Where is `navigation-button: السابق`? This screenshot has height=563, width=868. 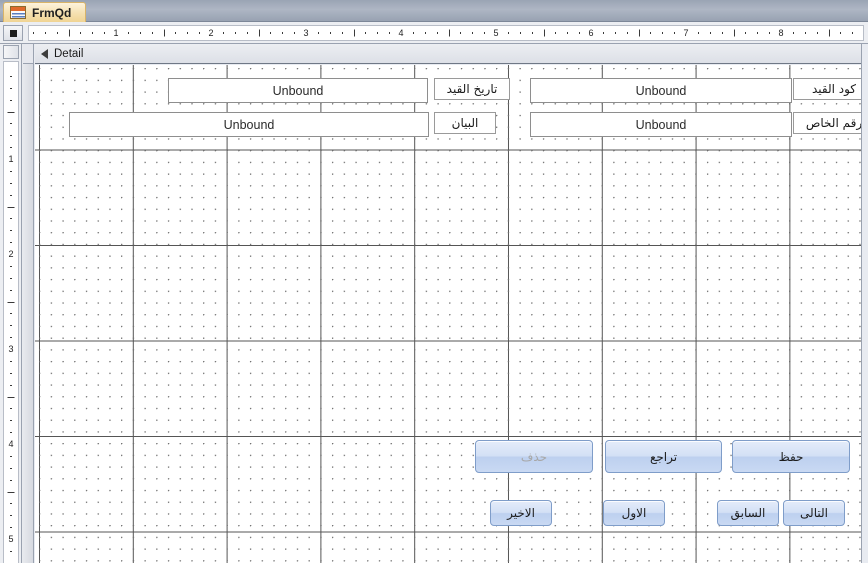
navigation-button: السابق is located at coordinates (748, 513).